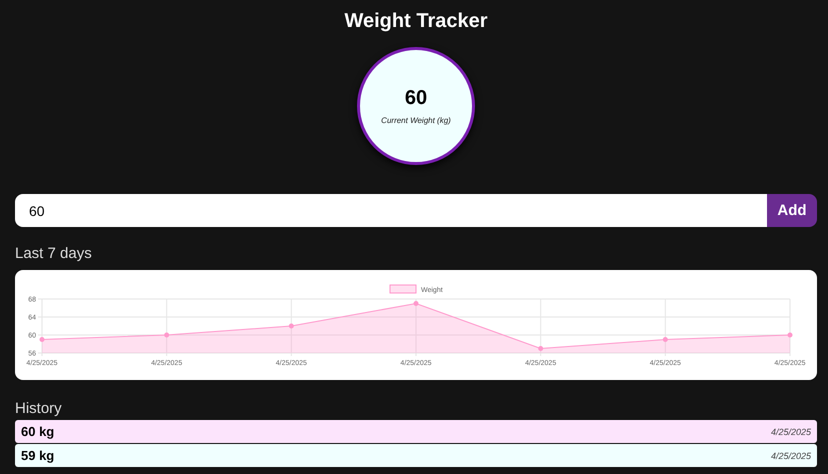 This screenshot has height=474, width=828. What do you see at coordinates (792, 210) in the screenshot?
I see `add-button: Add` at bounding box center [792, 210].